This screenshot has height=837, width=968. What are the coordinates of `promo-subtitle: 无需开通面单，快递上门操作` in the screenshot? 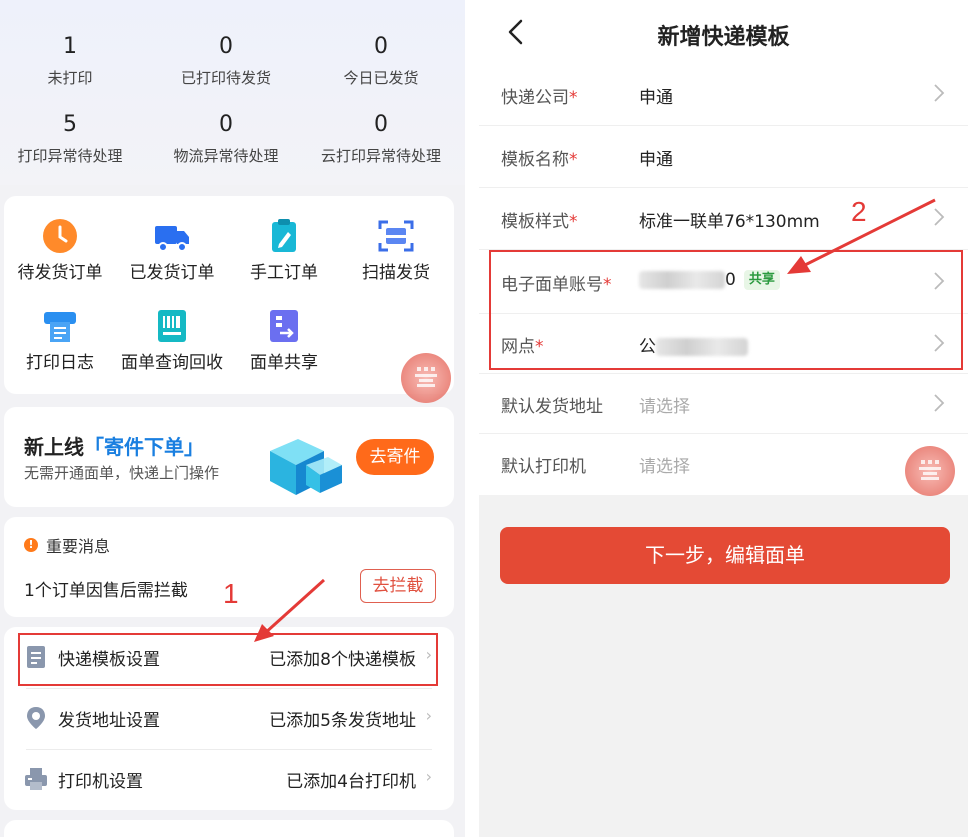 It's located at (122, 473).